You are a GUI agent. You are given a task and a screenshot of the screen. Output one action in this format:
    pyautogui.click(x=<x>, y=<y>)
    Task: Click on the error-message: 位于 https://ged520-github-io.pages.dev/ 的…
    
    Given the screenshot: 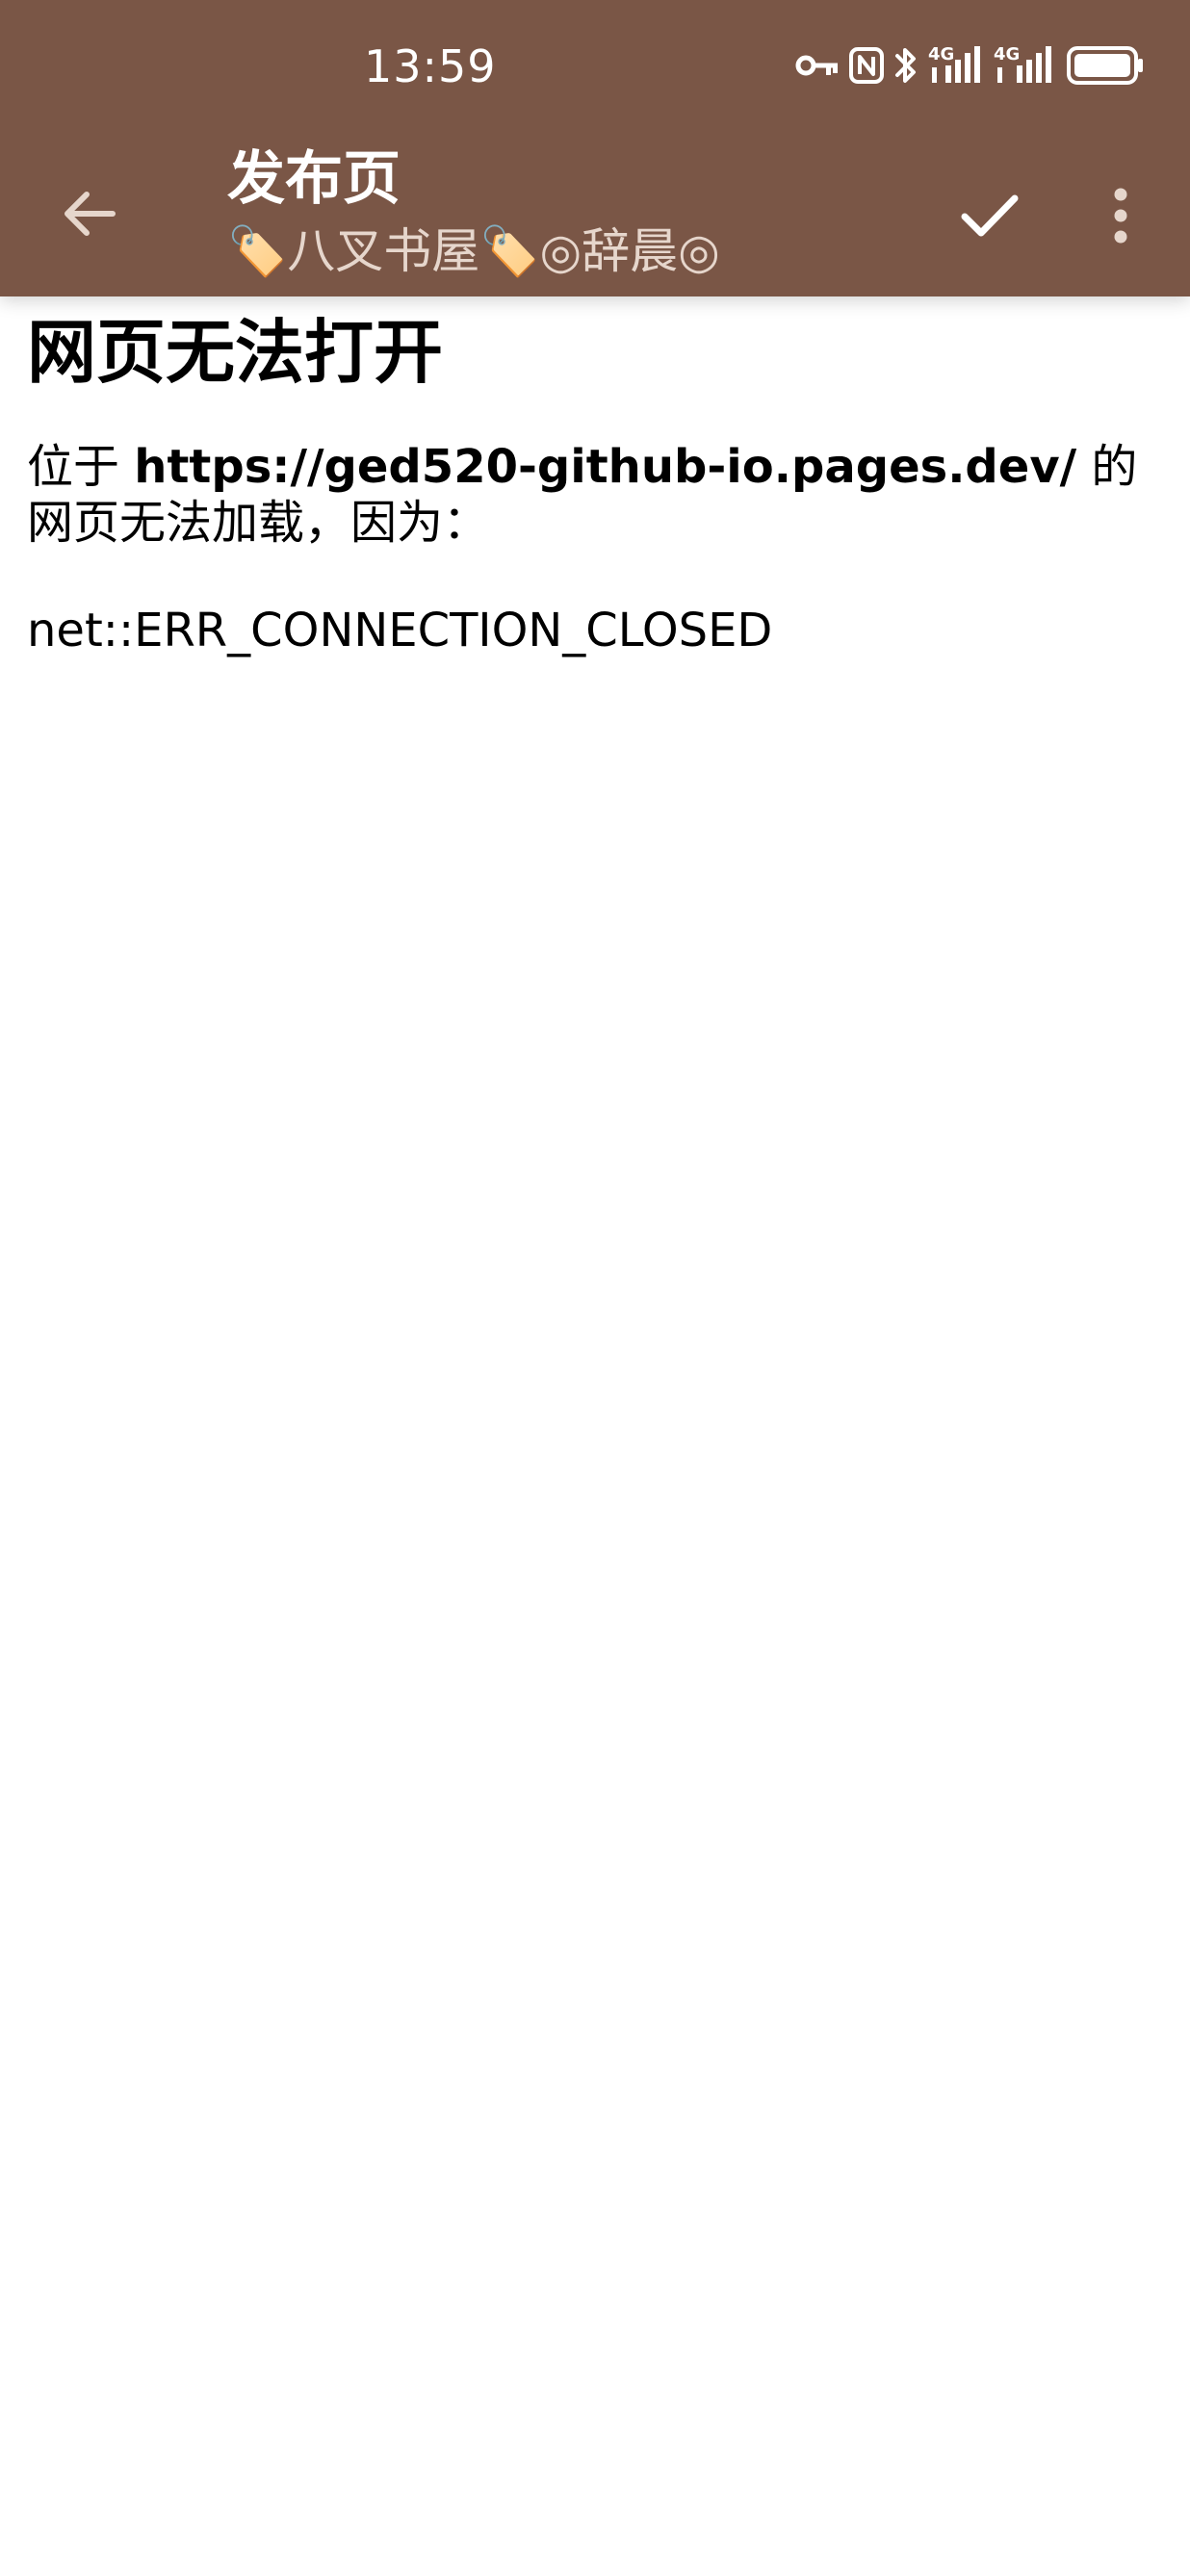 What is the action you would take?
    pyautogui.click(x=595, y=495)
    